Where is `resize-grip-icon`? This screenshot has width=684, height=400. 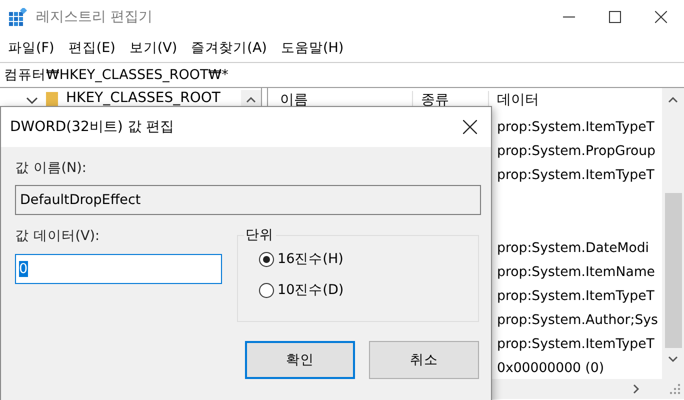 resize-grip-icon is located at coordinates (675, 389).